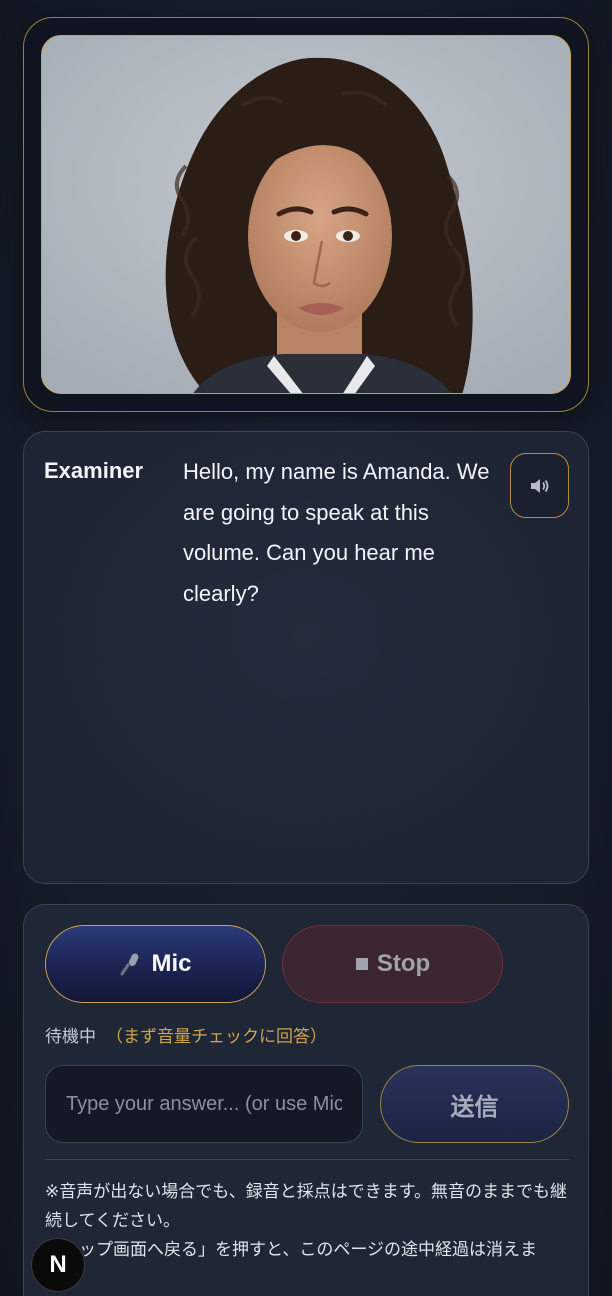 The width and height of the screenshot is (612, 1296). What do you see at coordinates (306, 1206) in the screenshot?
I see `note-no-sound: ※音声が出ない場合でも、録音と採点はできます。無音のままでも継続してください。` at bounding box center [306, 1206].